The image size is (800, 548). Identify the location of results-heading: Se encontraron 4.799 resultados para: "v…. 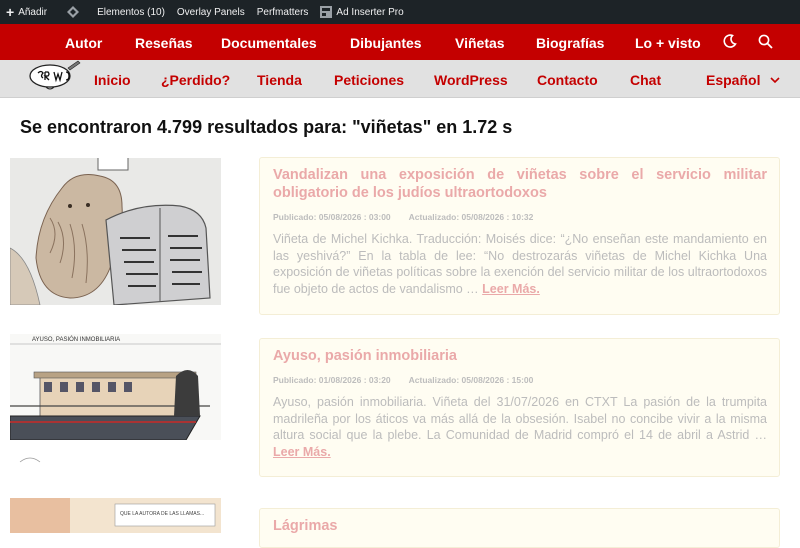
(266, 127).